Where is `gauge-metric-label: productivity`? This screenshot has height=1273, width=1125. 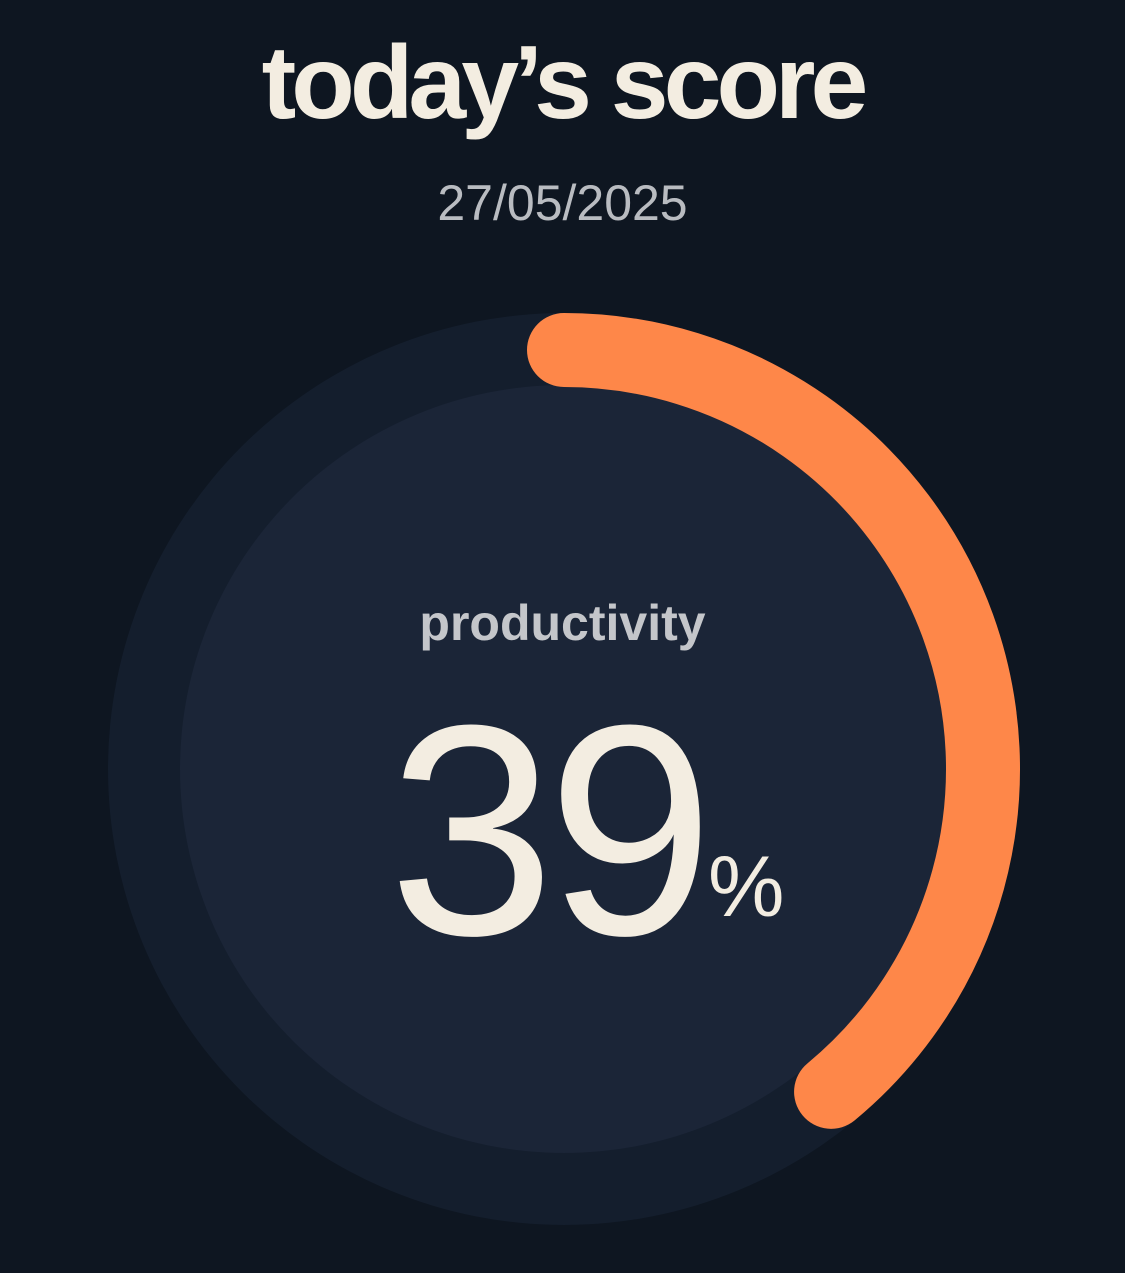
gauge-metric-label: productivity is located at coordinates (562, 623).